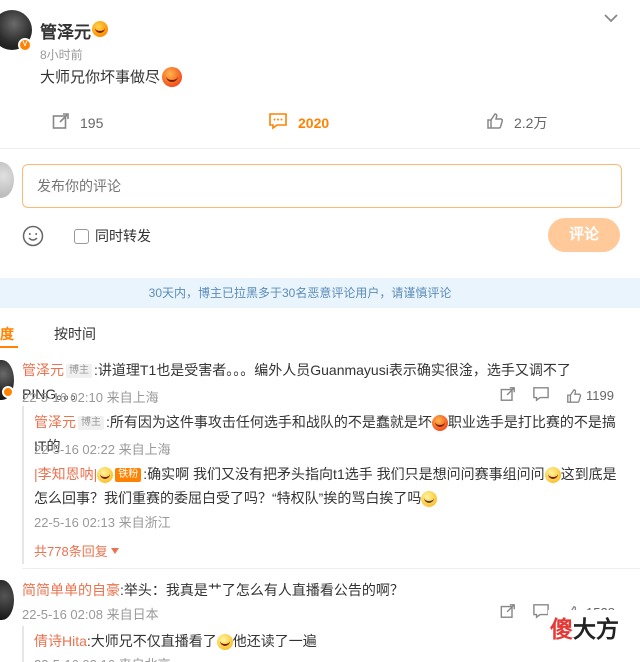 The height and width of the screenshot is (662, 640). Describe the element at coordinates (100, 28) in the screenshot. I see `vip-emoji-icon` at that location.